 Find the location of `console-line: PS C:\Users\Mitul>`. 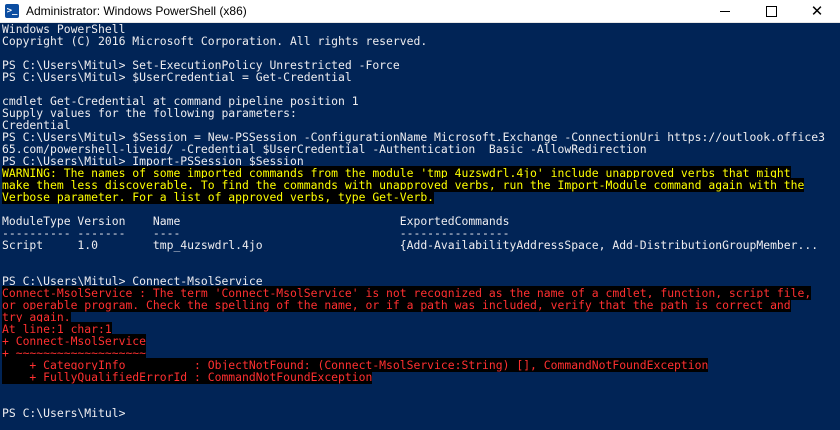

console-line: PS C:\Users\Mitul> is located at coordinates (421, 413).